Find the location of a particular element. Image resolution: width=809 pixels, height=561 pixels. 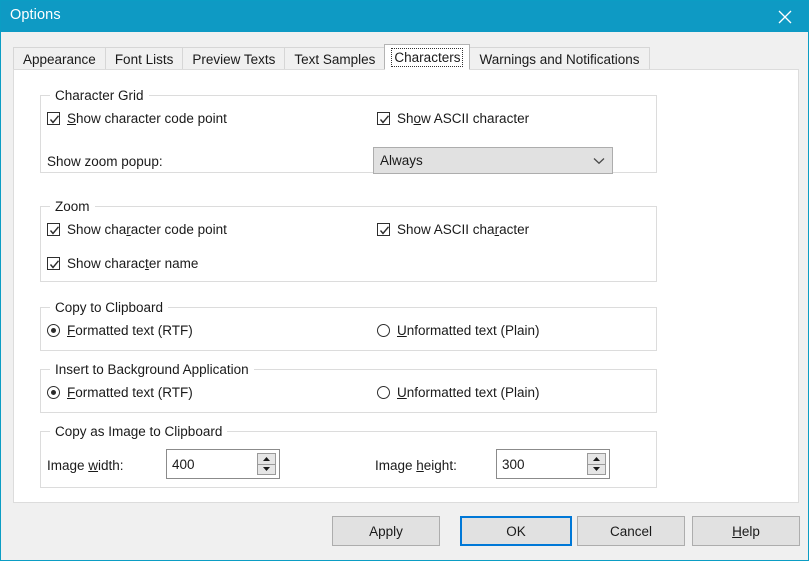

tab-label: Text Samples is located at coordinates (335, 59).